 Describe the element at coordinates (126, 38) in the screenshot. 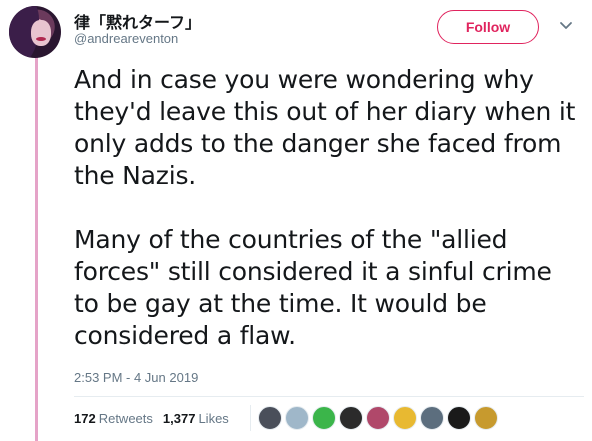

I see `user-handle: @andreareventon` at that location.